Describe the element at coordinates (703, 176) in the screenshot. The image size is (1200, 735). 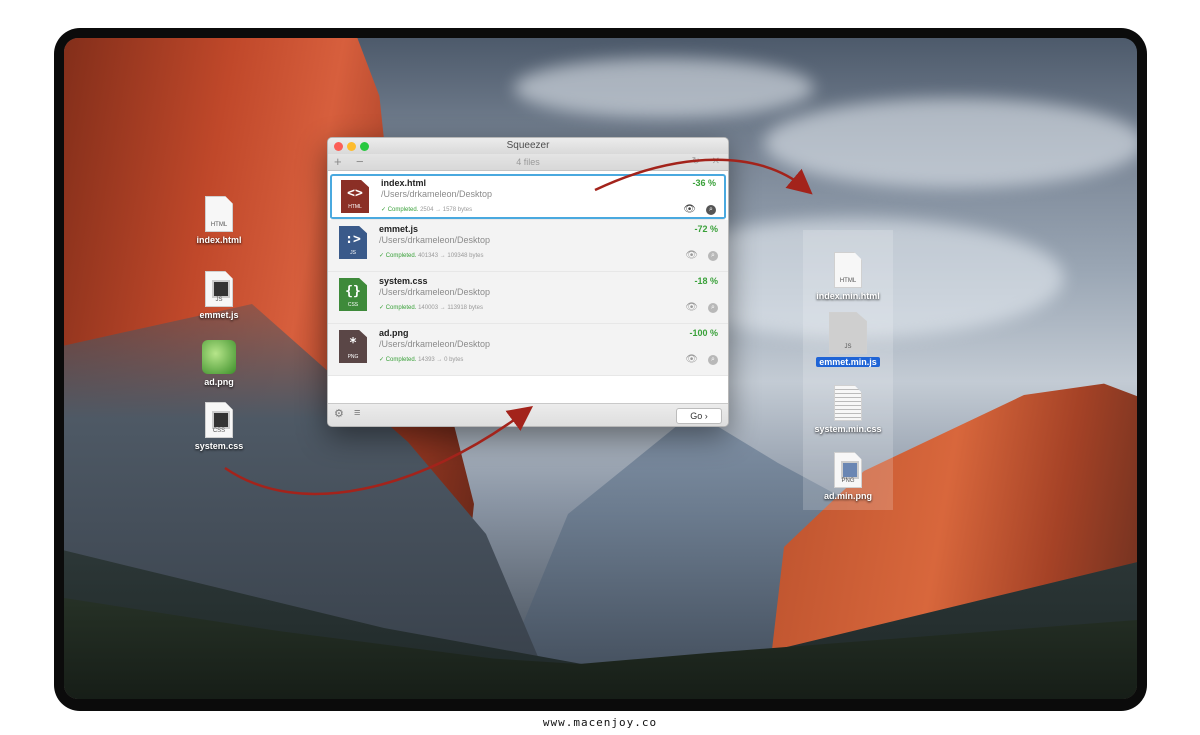
I see `arrow-to-output` at that location.